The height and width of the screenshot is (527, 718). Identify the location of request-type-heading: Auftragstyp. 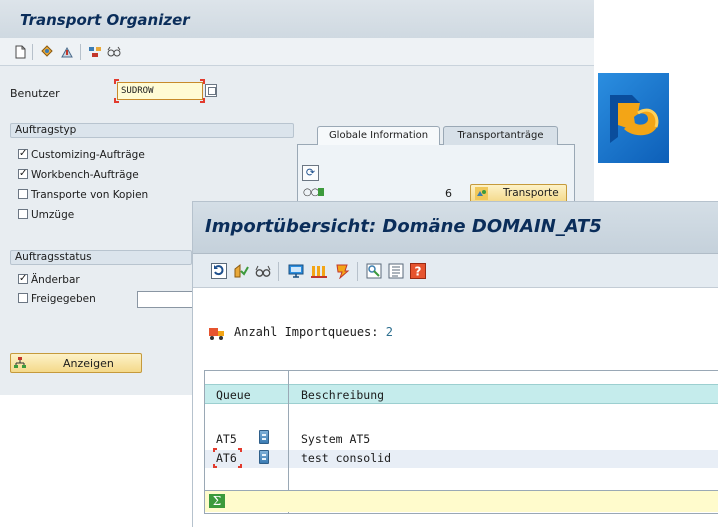
(152, 130).